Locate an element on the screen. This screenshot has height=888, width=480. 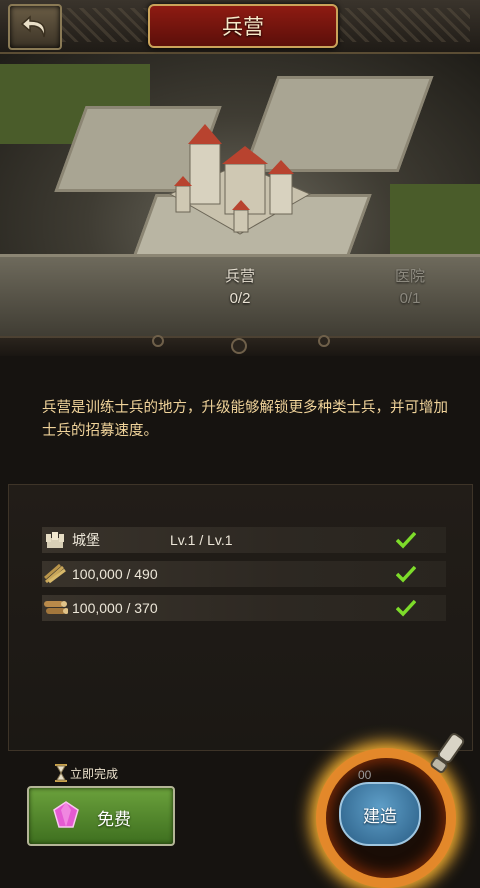
back-button is located at coordinates (35, 27).